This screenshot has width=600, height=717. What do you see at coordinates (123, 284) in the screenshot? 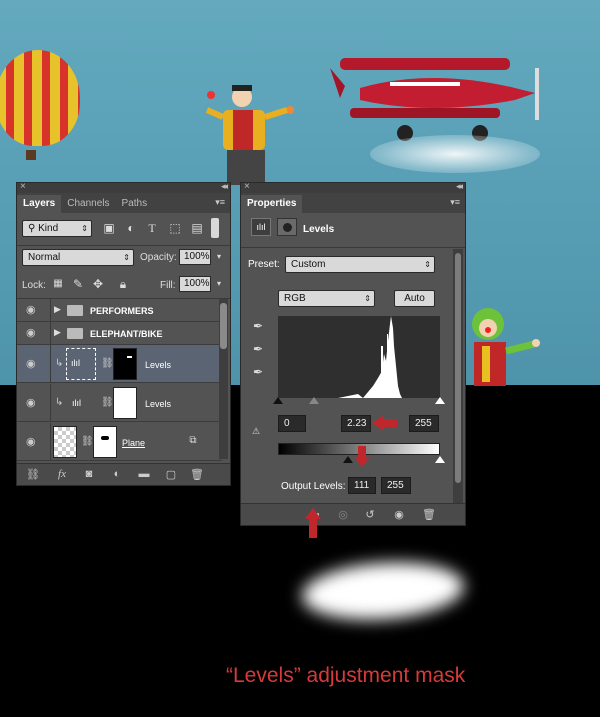
I see `lock-all-icon: 🔒︎` at bounding box center [123, 284].